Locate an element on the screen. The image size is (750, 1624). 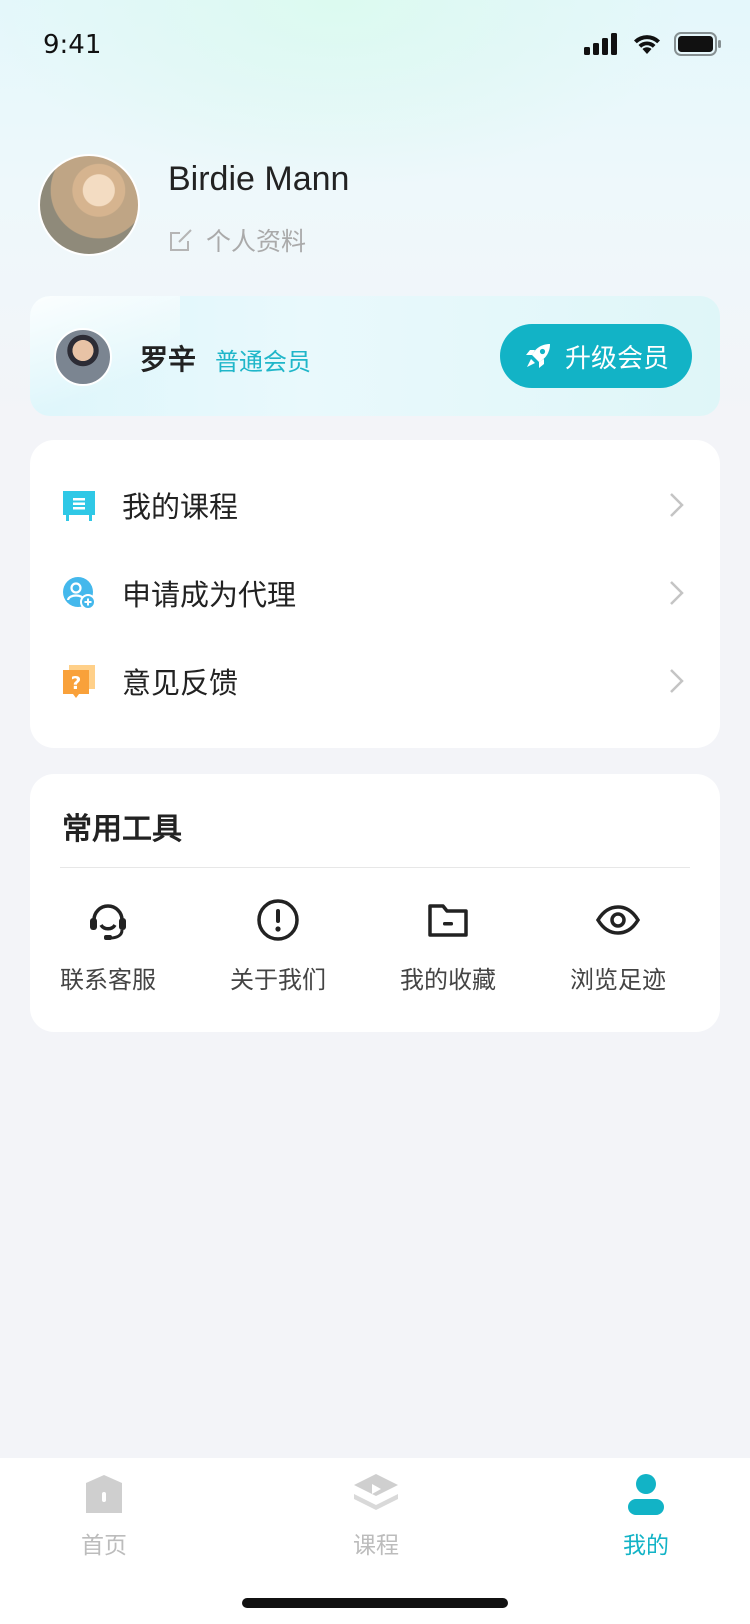
menu-item-label: 我的课程 is located at coordinates (180, 507).